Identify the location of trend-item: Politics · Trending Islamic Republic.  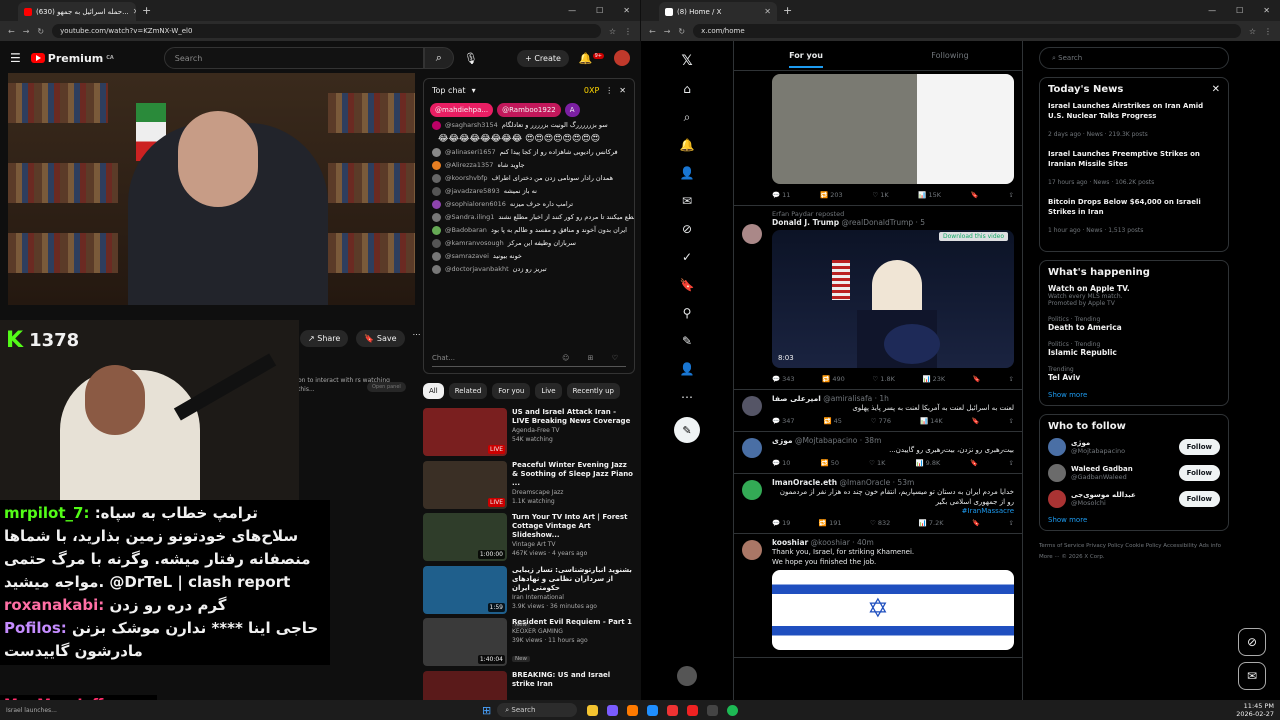
(1134, 349).